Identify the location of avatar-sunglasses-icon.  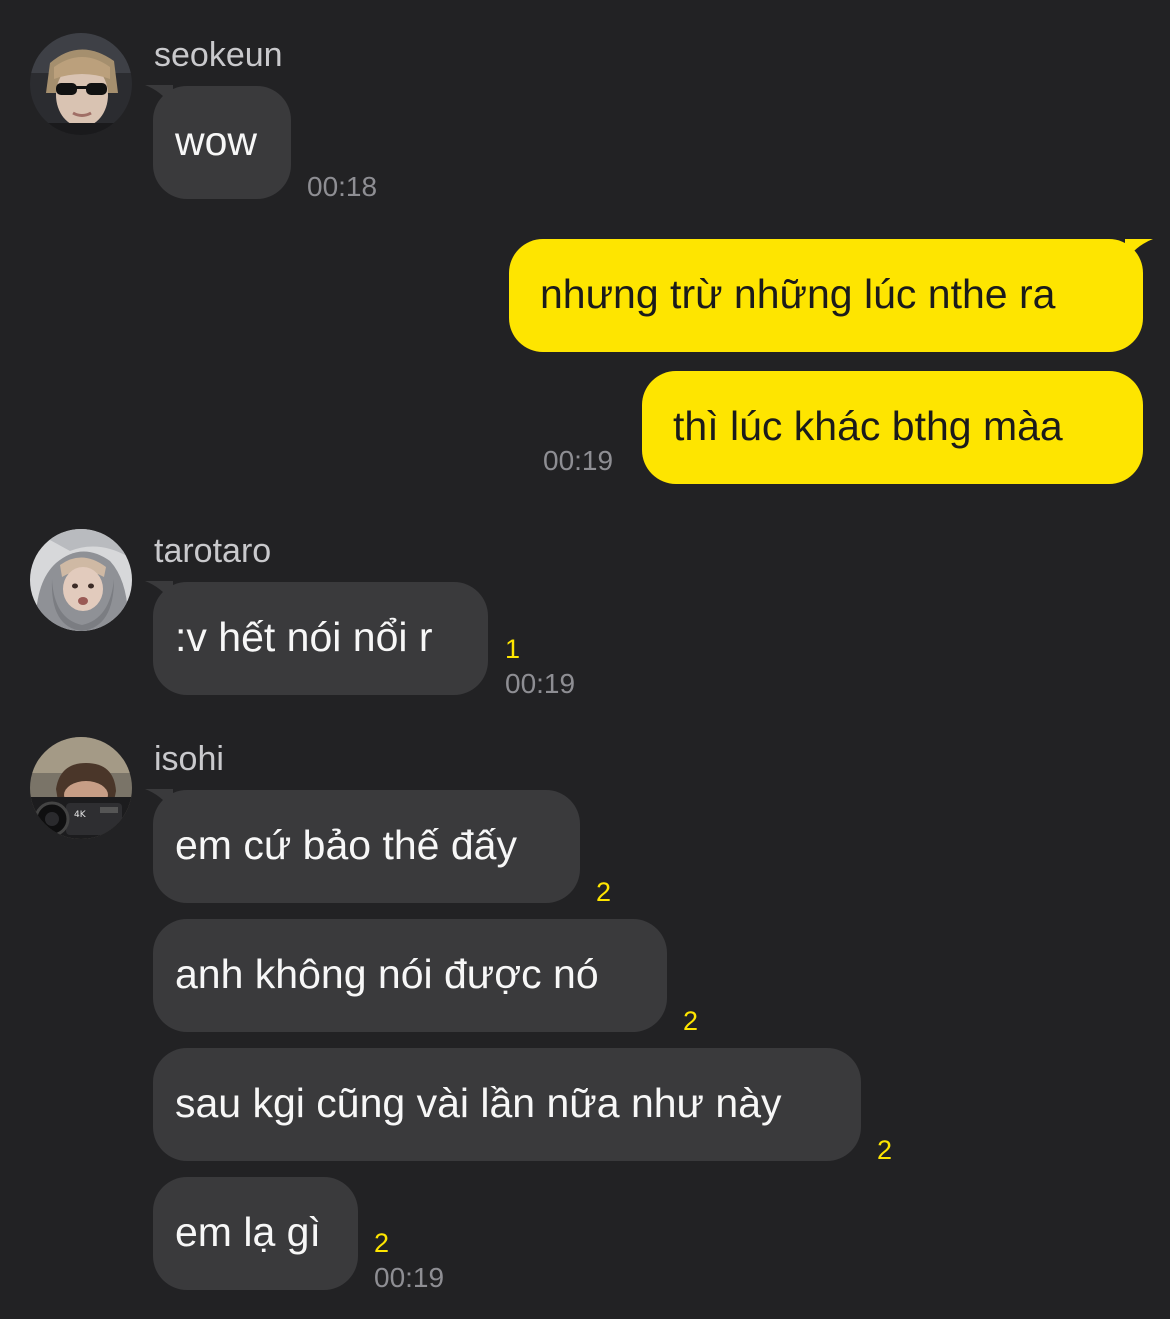
(81, 84).